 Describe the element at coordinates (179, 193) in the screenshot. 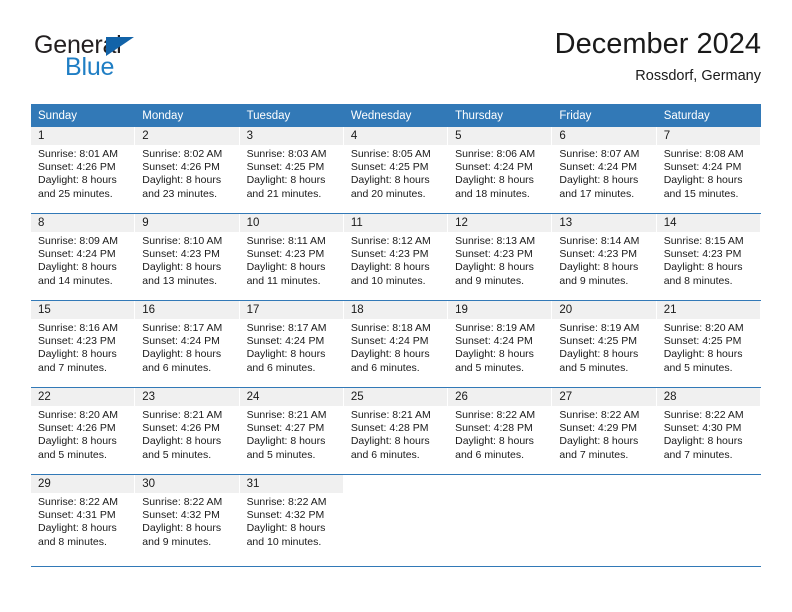

I see `daylight-text-line2: and 23 minutes.` at that location.